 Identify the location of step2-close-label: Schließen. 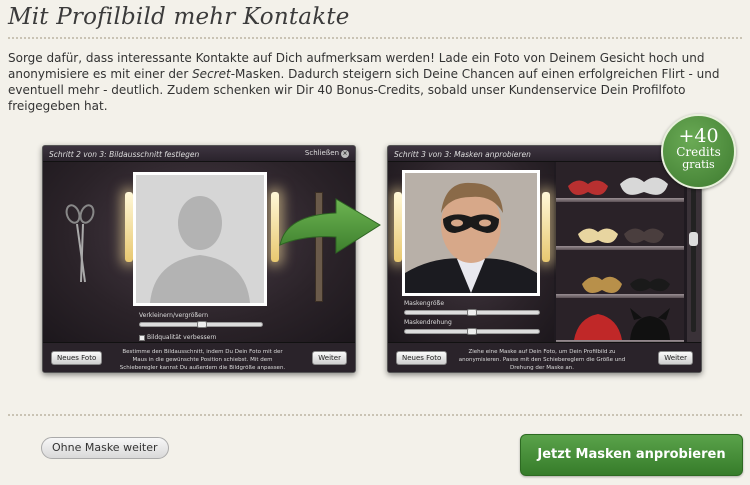
(321, 153).